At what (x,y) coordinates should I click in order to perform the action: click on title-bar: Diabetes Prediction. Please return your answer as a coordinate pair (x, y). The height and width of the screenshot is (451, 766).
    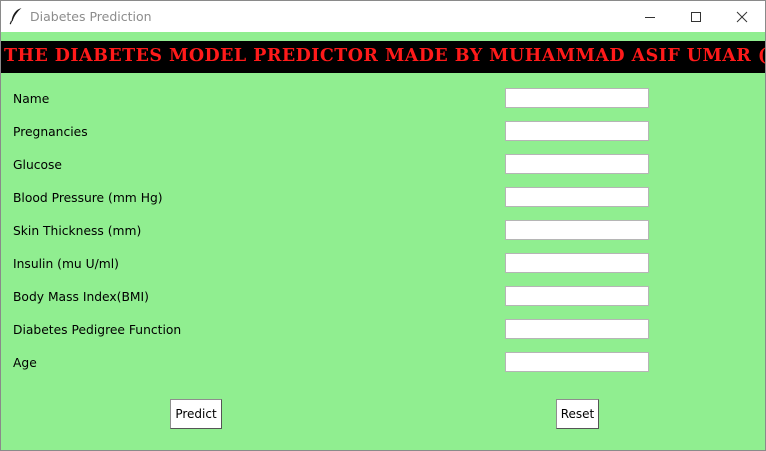
    Looking at the image, I should click on (383, 16).